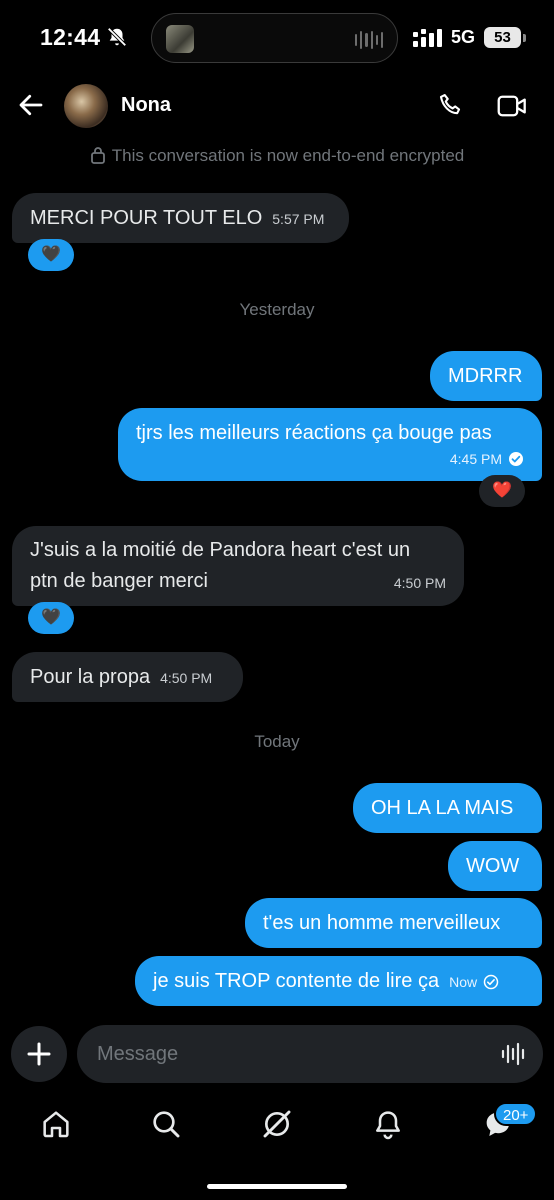  What do you see at coordinates (277, 1186) in the screenshot?
I see `home-indicator` at bounding box center [277, 1186].